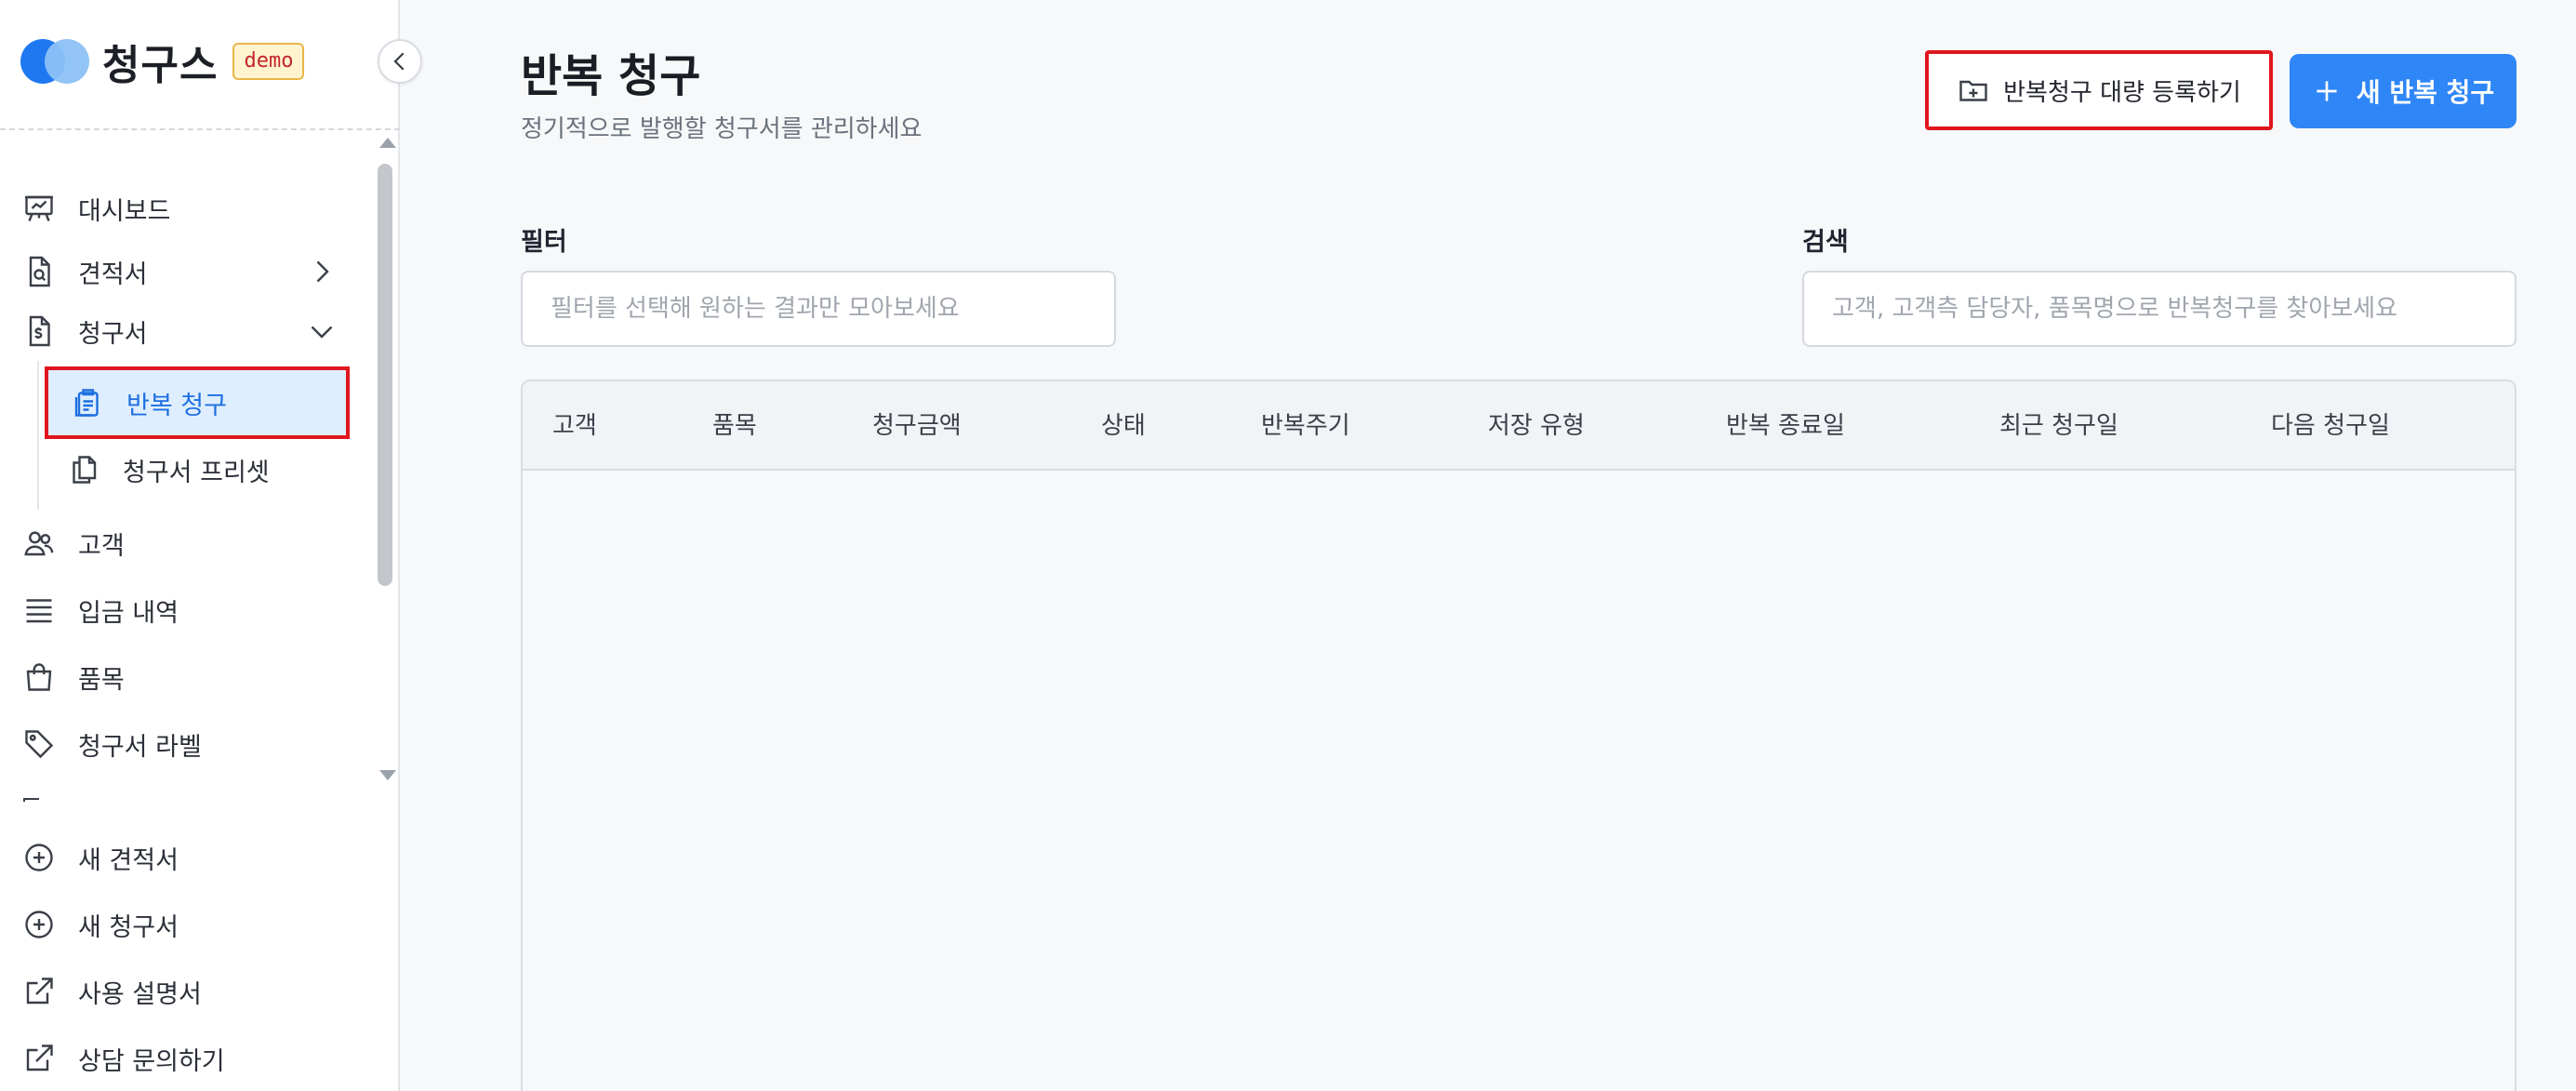  What do you see at coordinates (39, 272) in the screenshot?
I see `document-search-icon` at bounding box center [39, 272].